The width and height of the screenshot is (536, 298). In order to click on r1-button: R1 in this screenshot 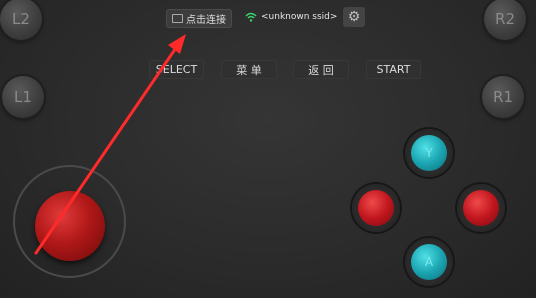, I will do `click(503, 97)`.